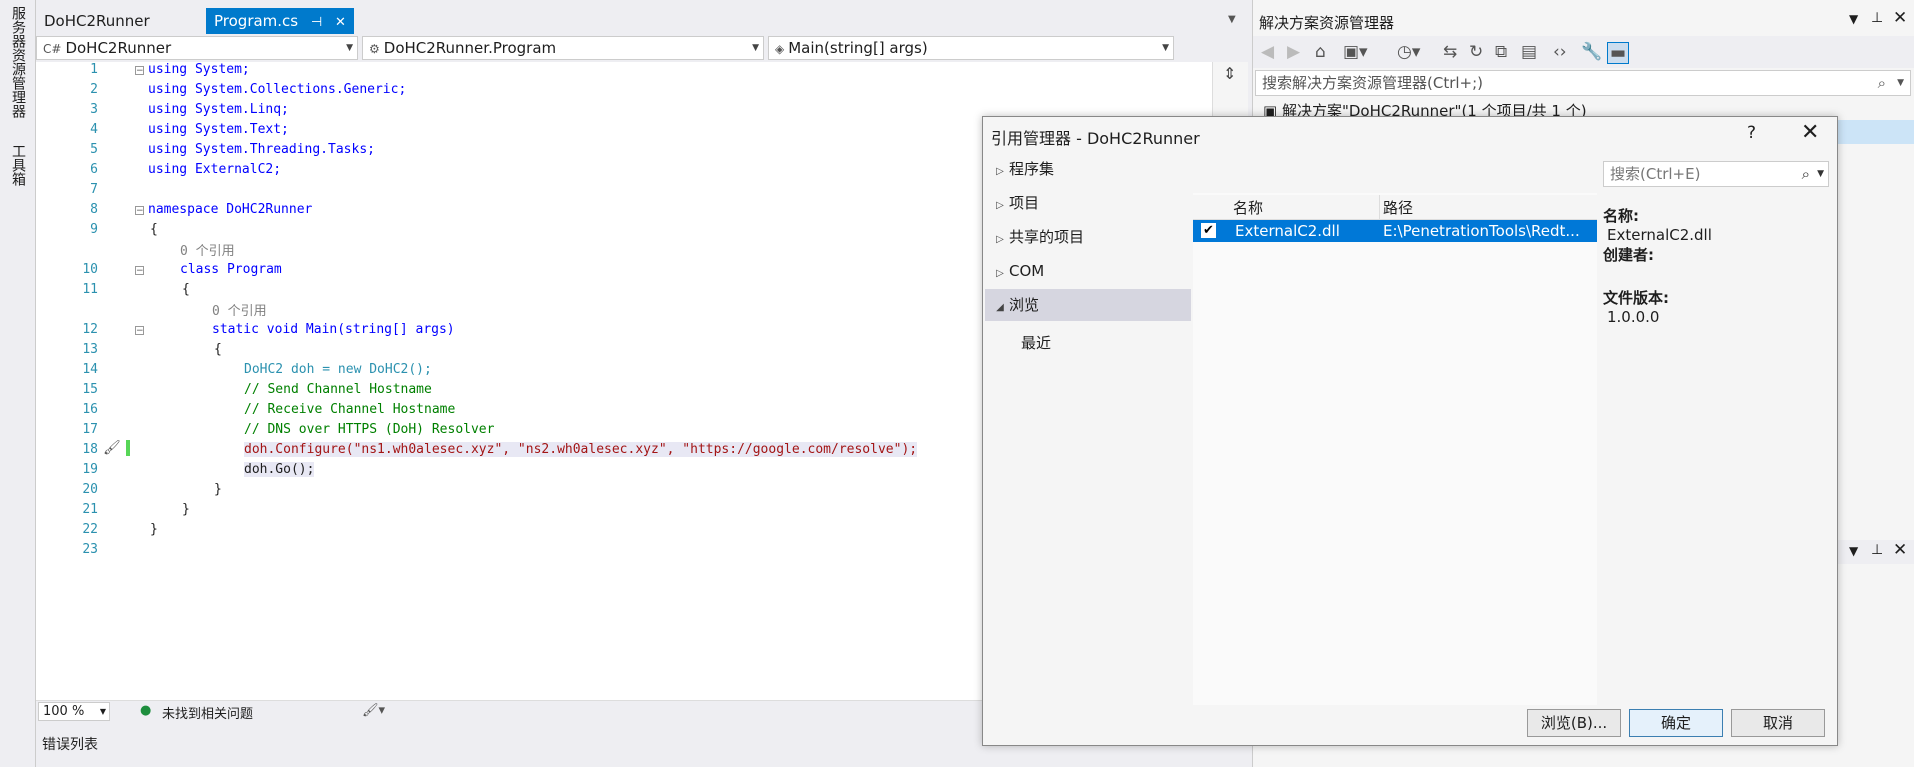  Describe the element at coordinates (94, 69) in the screenshot. I see `line-number: 1` at that location.